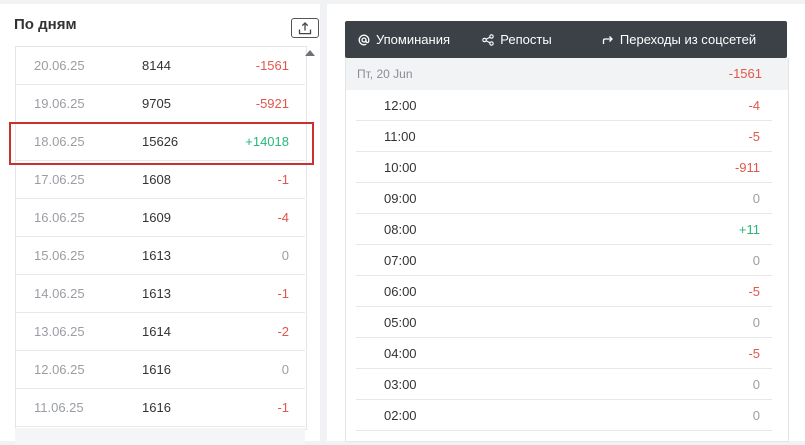 Image resolution: width=805 pixels, height=445 pixels. What do you see at coordinates (526, 39) in the screenshot?
I see `tab-label: Репосты` at bounding box center [526, 39].